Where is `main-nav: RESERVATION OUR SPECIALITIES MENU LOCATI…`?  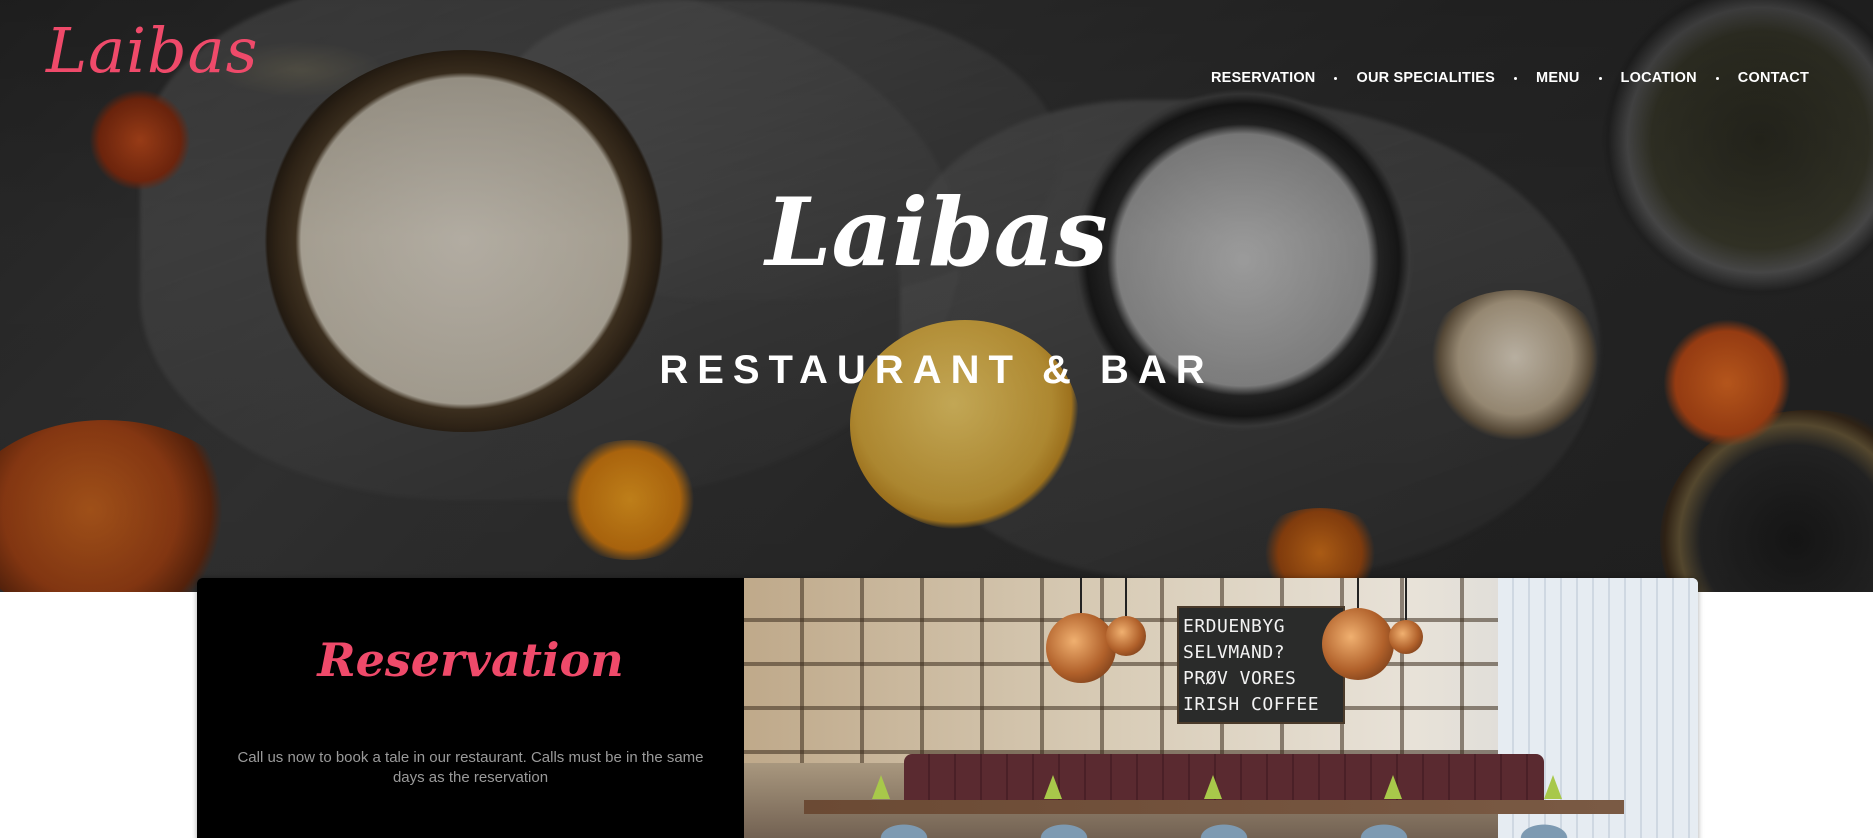 main-nav: RESERVATION OUR SPECIALITIES MENU LOCATI… is located at coordinates (1510, 78).